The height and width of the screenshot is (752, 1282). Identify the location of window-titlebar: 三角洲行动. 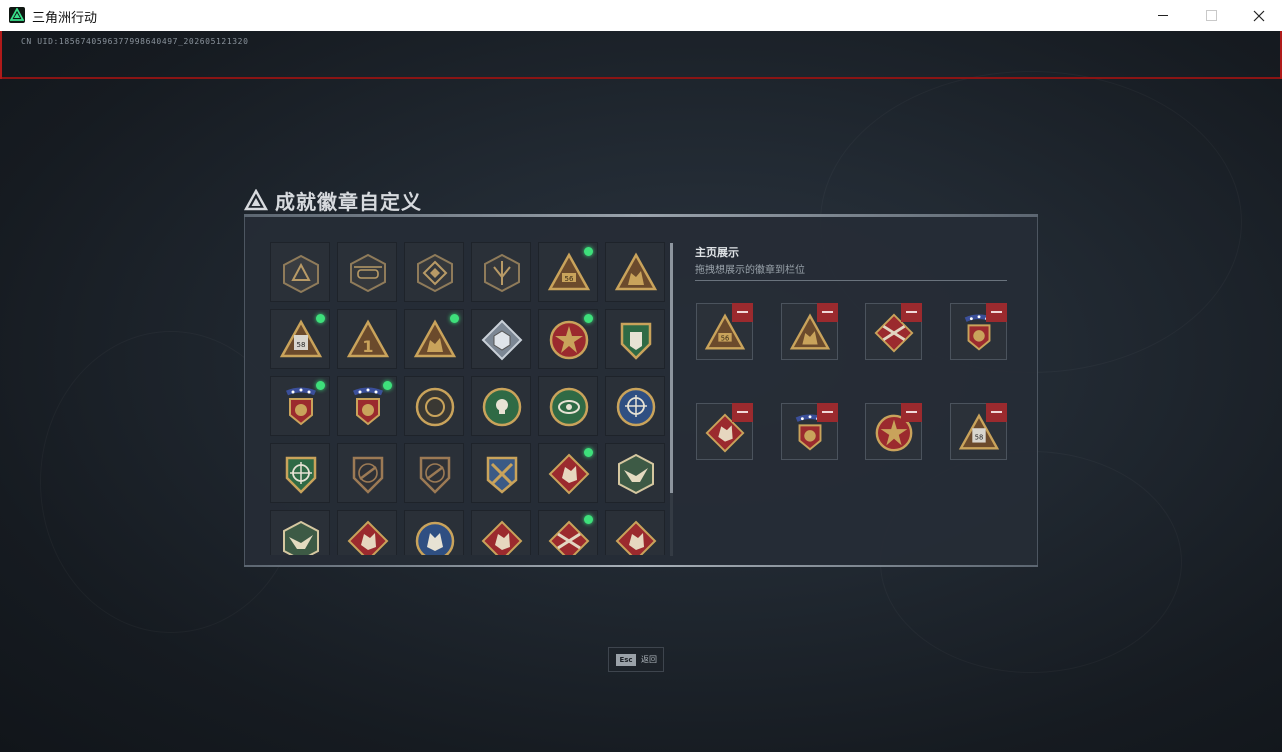
(641, 16).